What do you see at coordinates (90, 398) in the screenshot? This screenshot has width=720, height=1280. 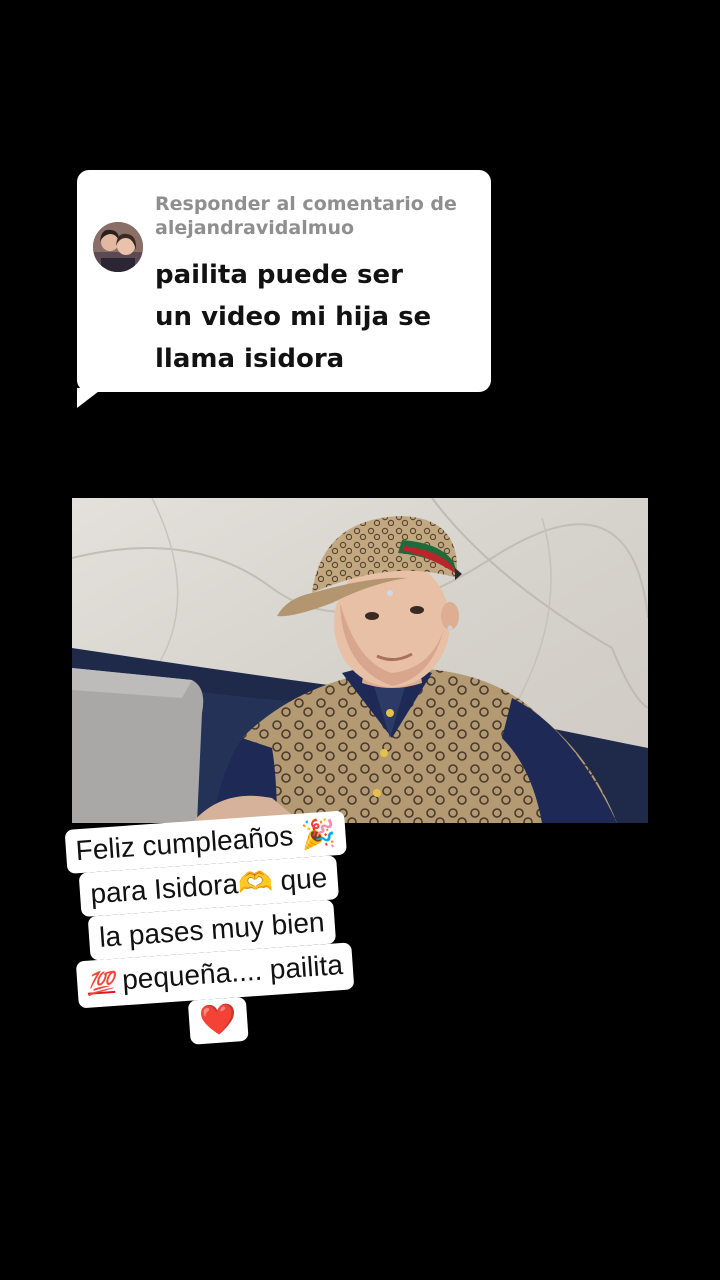 I see `reply-bubble-tail` at bounding box center [90, 398].